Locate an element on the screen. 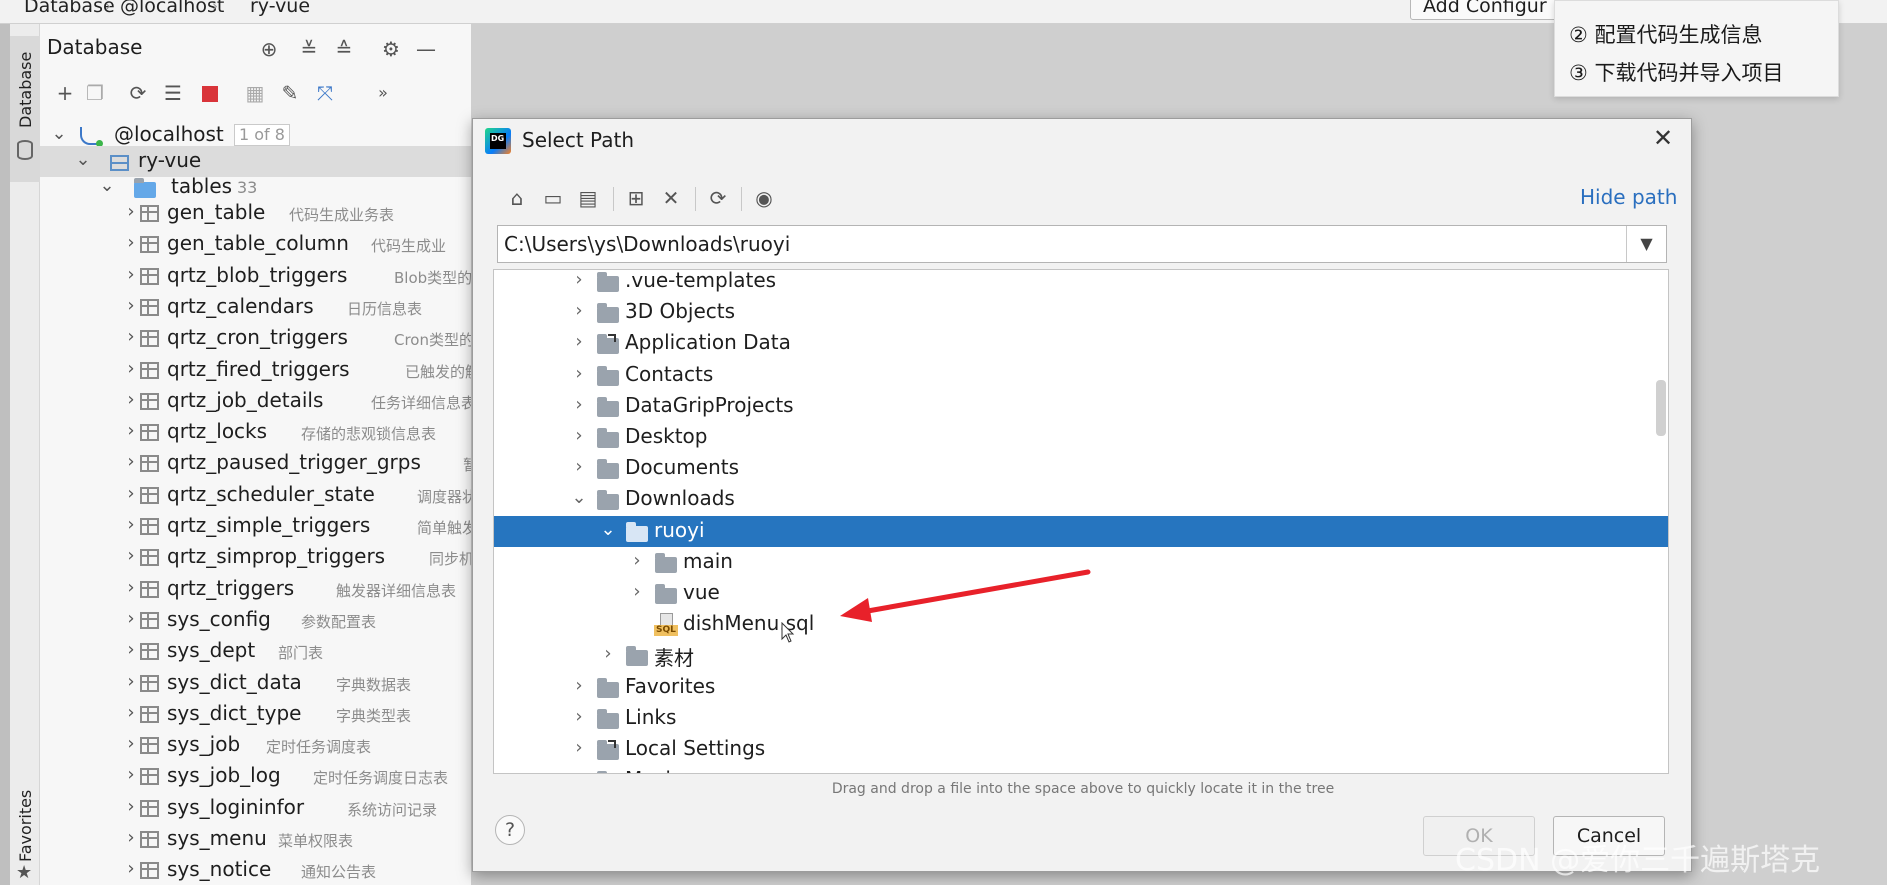 This screenshot has height=885, width=1887. table-row: › qrtz_triggers 触发器详细信息表 is located at coordinates (255, 589).